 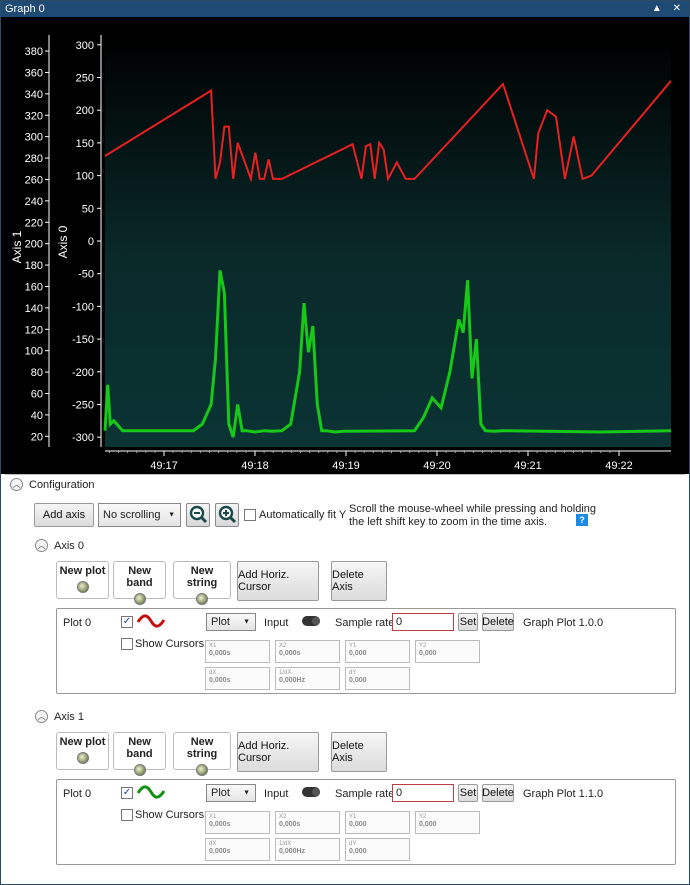 I want to click on field-key: X1, so click(x=213, y=817).